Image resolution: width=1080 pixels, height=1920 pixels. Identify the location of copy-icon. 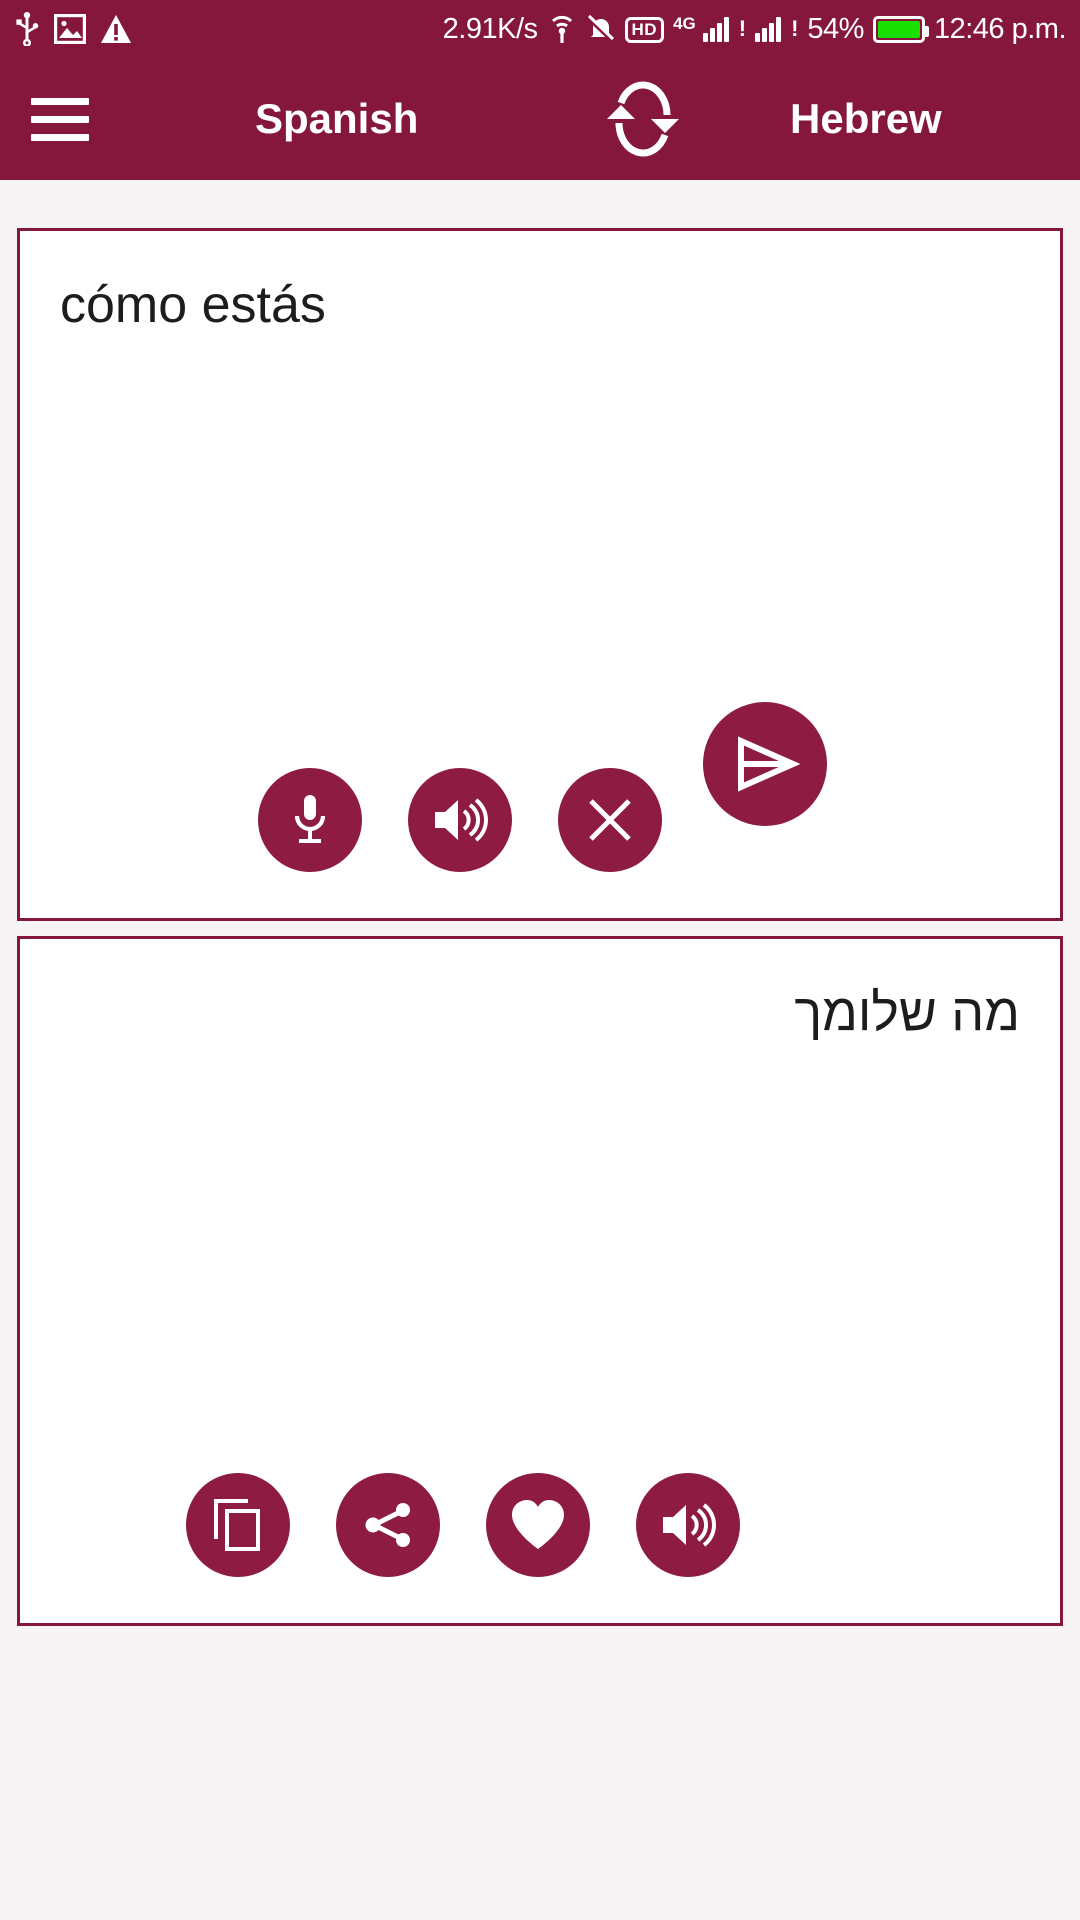
(238, 1525).